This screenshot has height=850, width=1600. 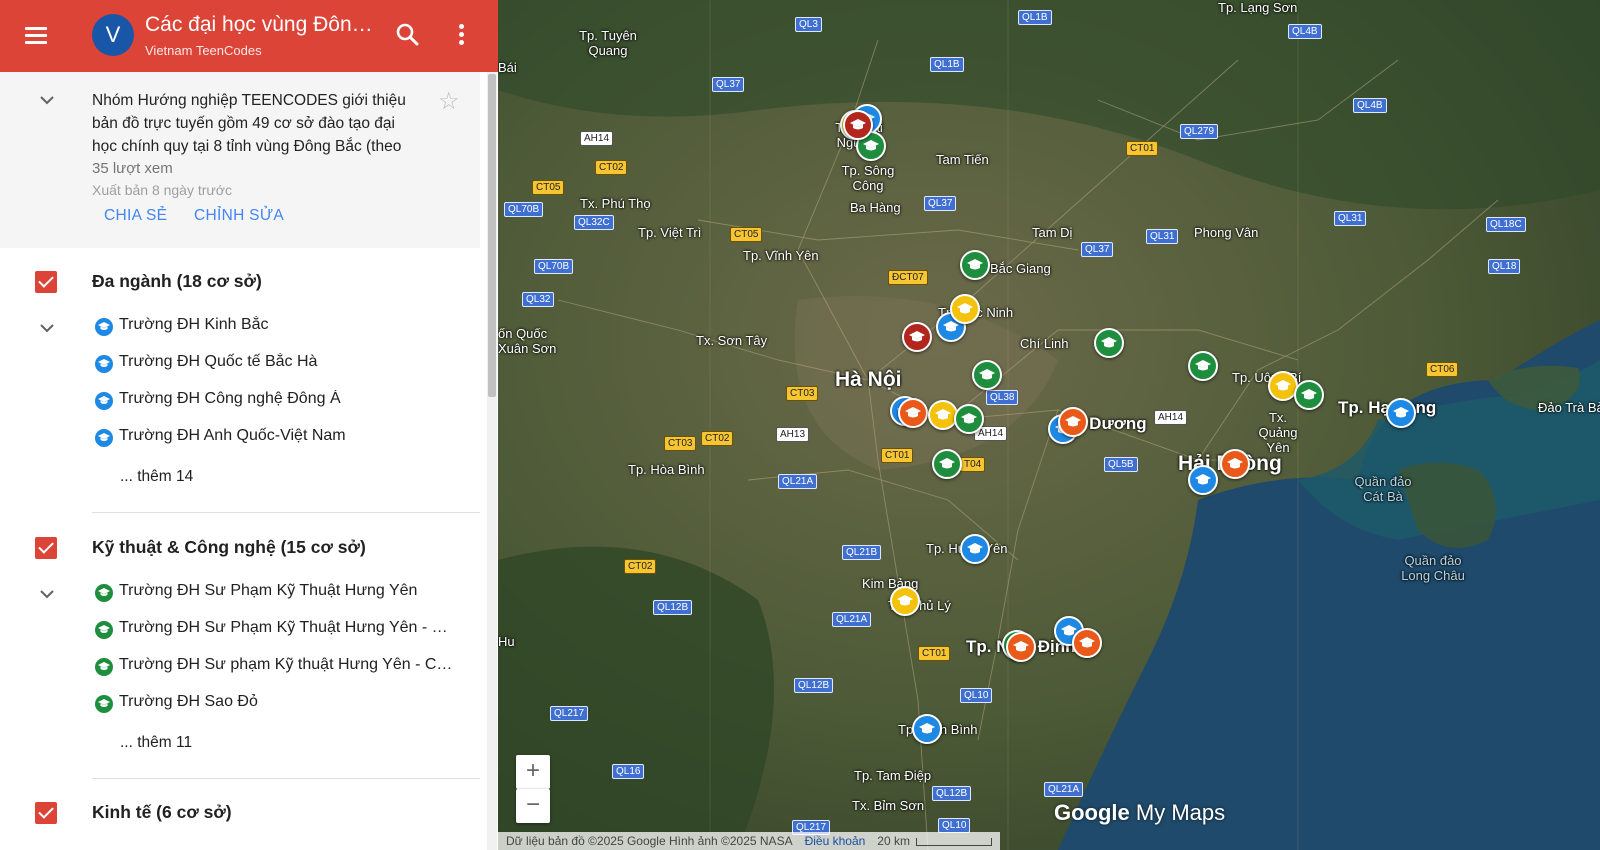 I want to click on map-place-label: Tp. Tuyên Quang, so click(x=608, y=43).